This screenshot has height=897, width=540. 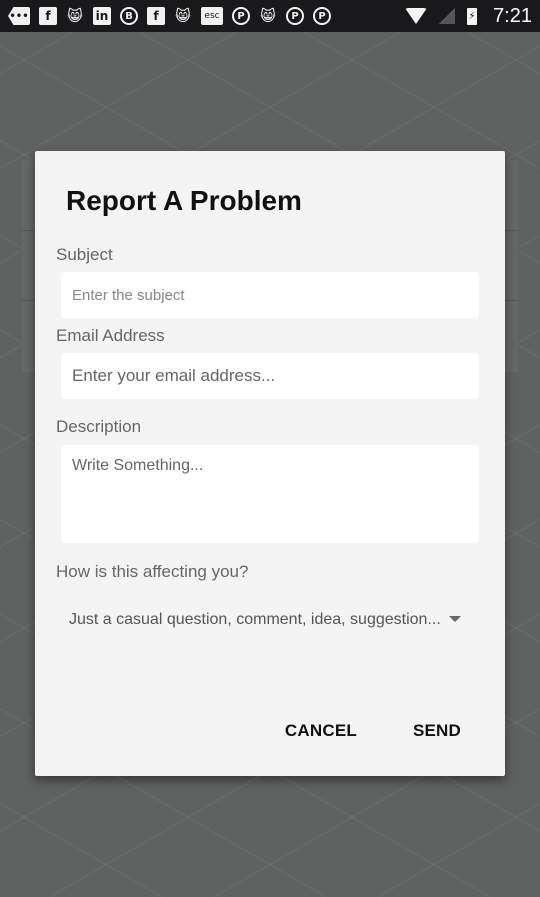 What do you see at coordinates (99, 426) in the screenshot?
I see `description-label: Description` at bounding box center [99, 426].